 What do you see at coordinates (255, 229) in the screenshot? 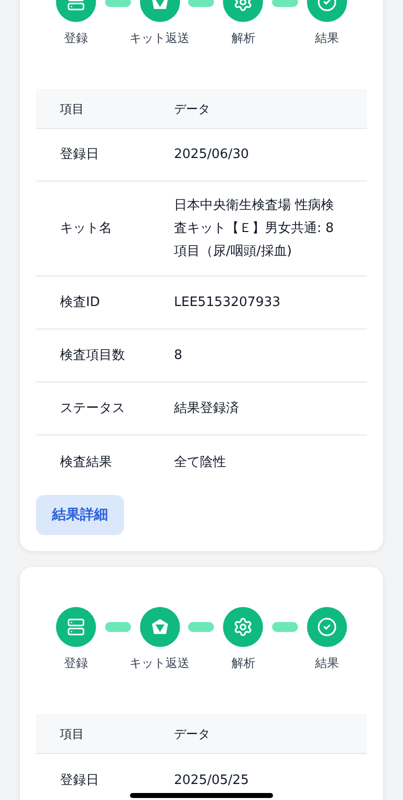
I see `table-cell-text: 日本中央衛生検査場 性病検査キット【Ｅ】男女共通: 8項目（尿/咽頭/採血)` at bounding box center [255, 229].